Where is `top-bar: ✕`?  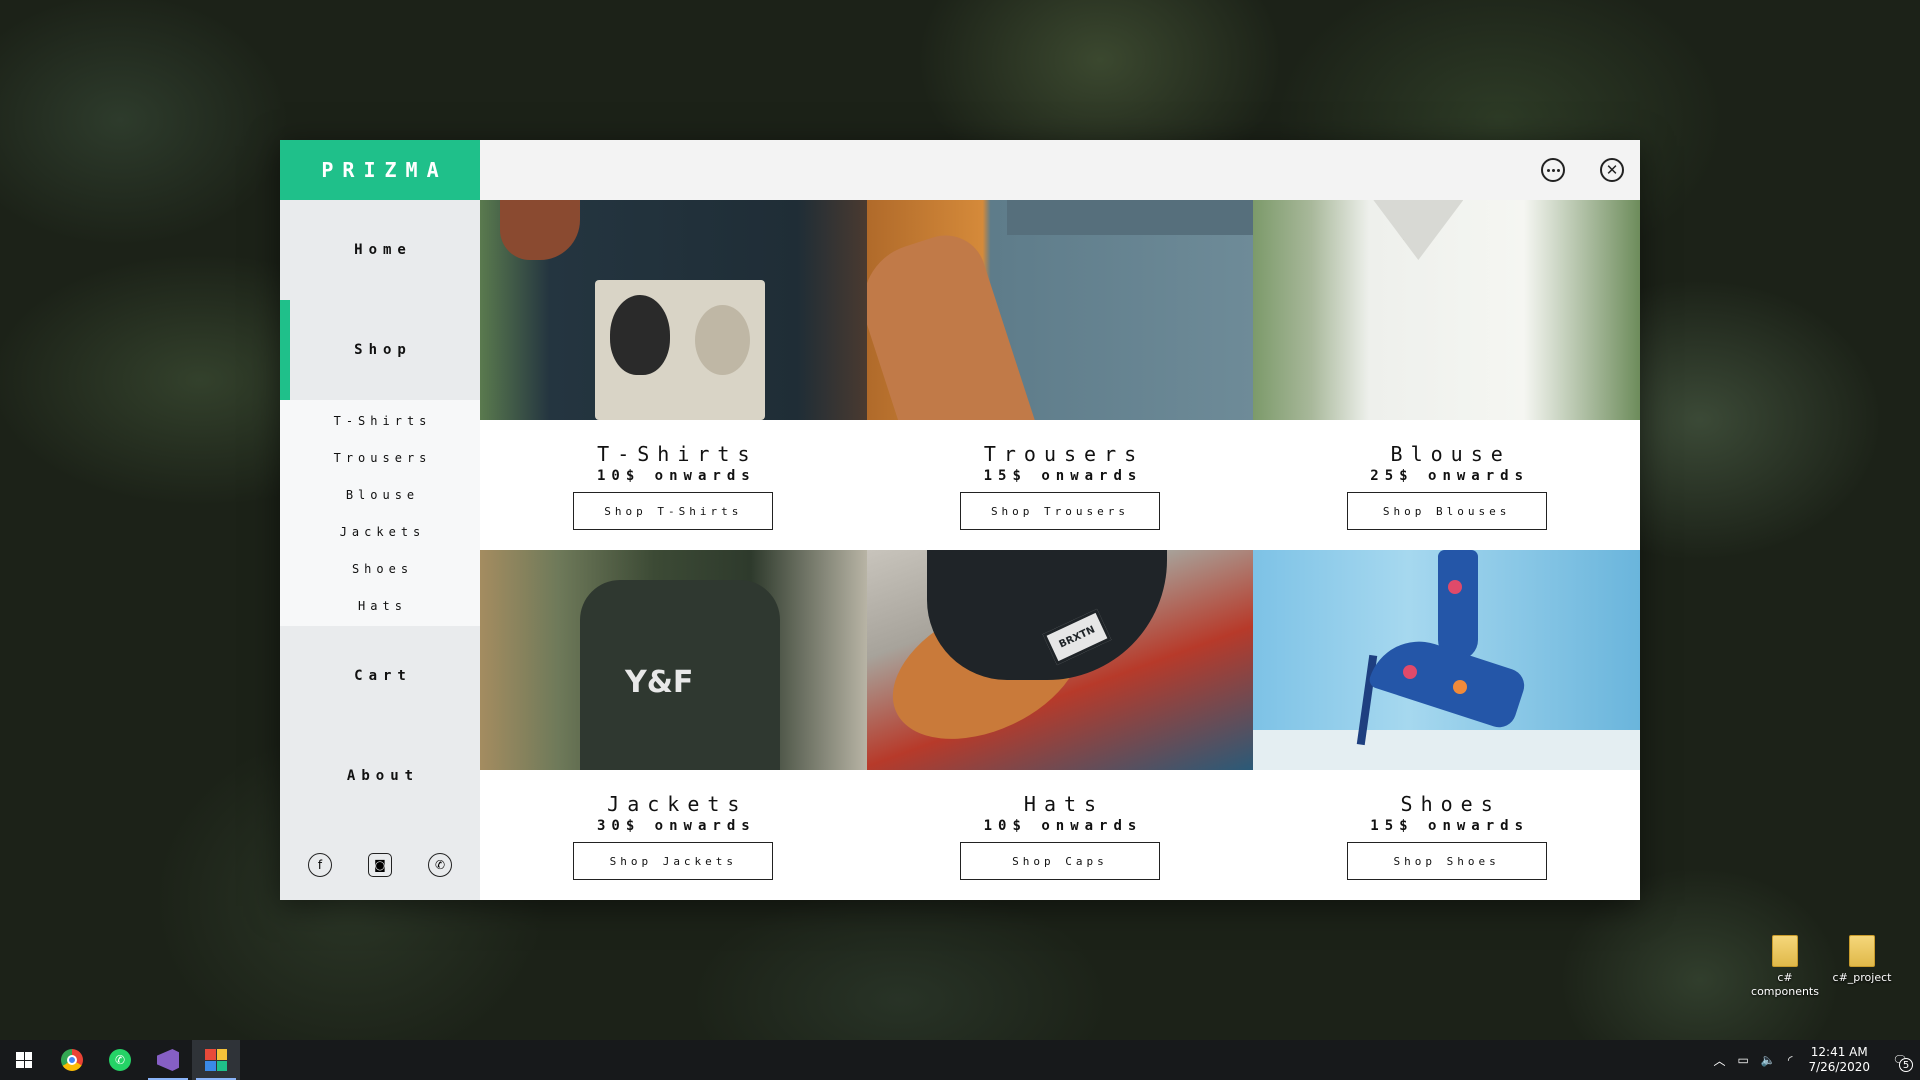 top-bar: ✕ is located at coordinates (1060, 170).